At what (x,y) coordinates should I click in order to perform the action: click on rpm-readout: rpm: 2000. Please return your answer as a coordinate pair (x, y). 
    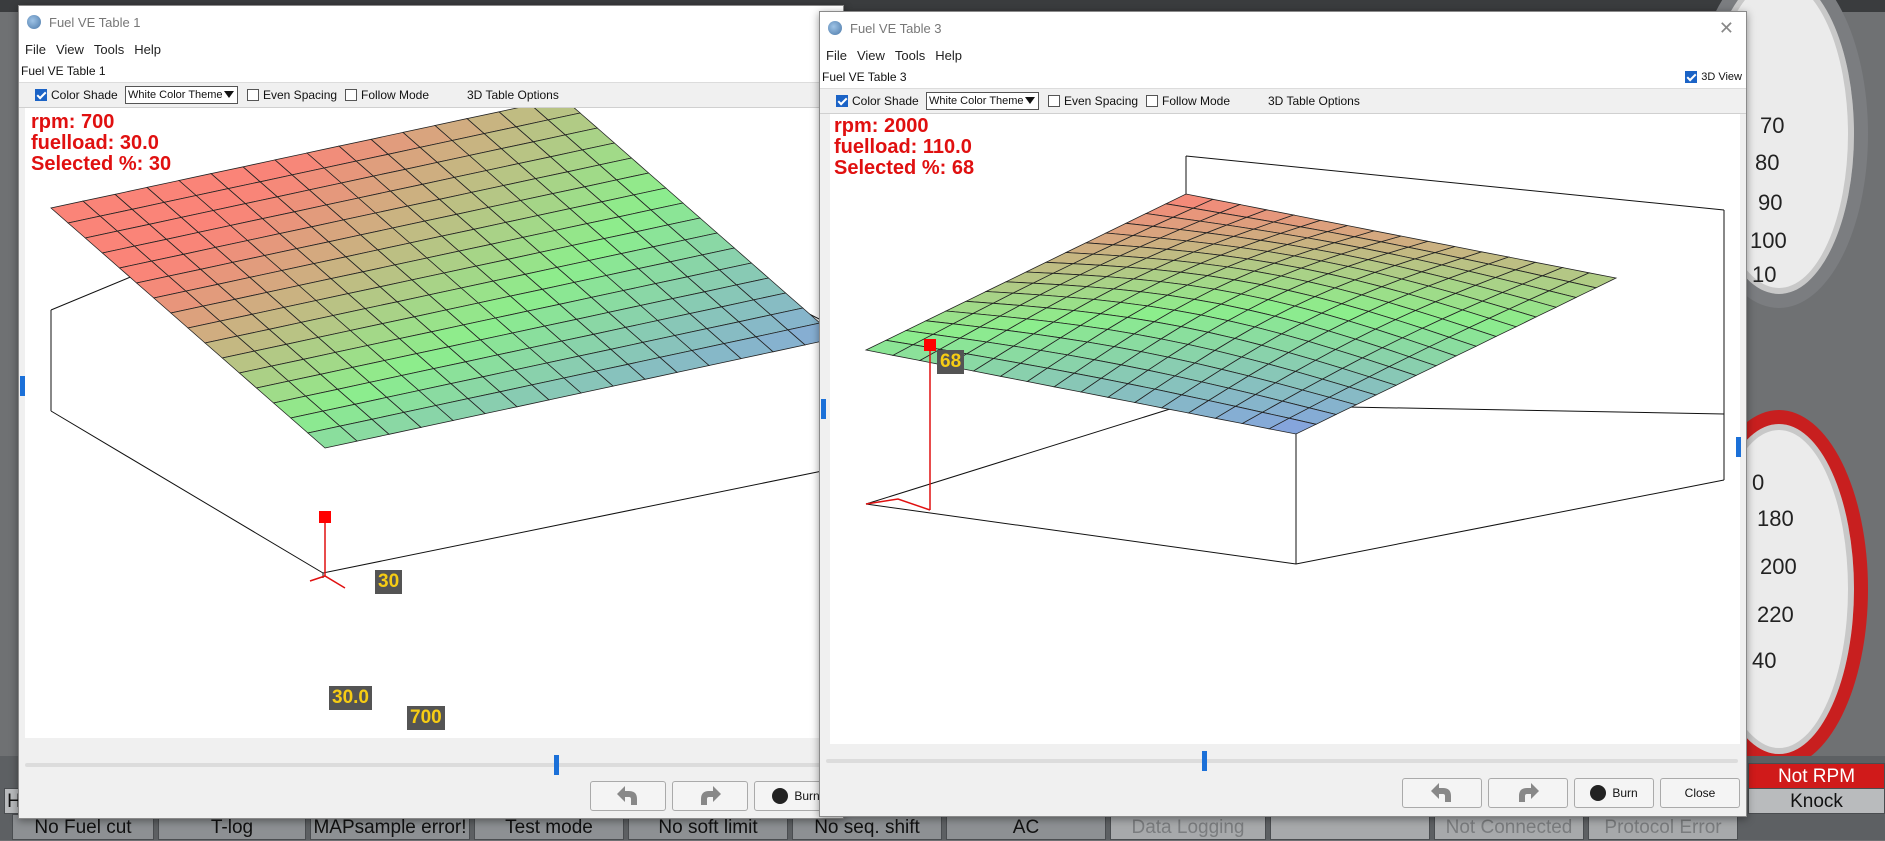
    Looking at the image, I should click on (881, 126).